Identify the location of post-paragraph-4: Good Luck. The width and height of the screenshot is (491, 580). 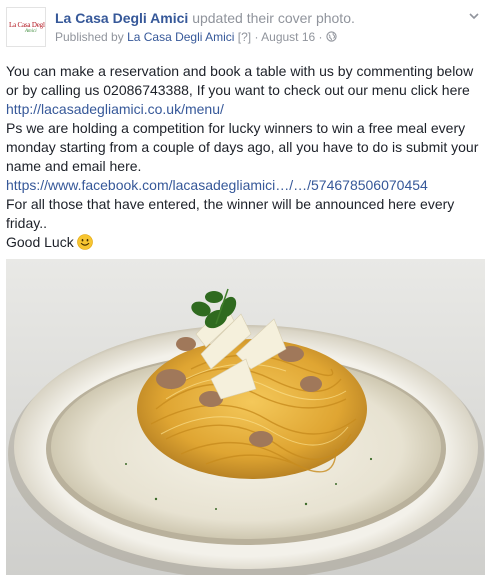
(246, 242).